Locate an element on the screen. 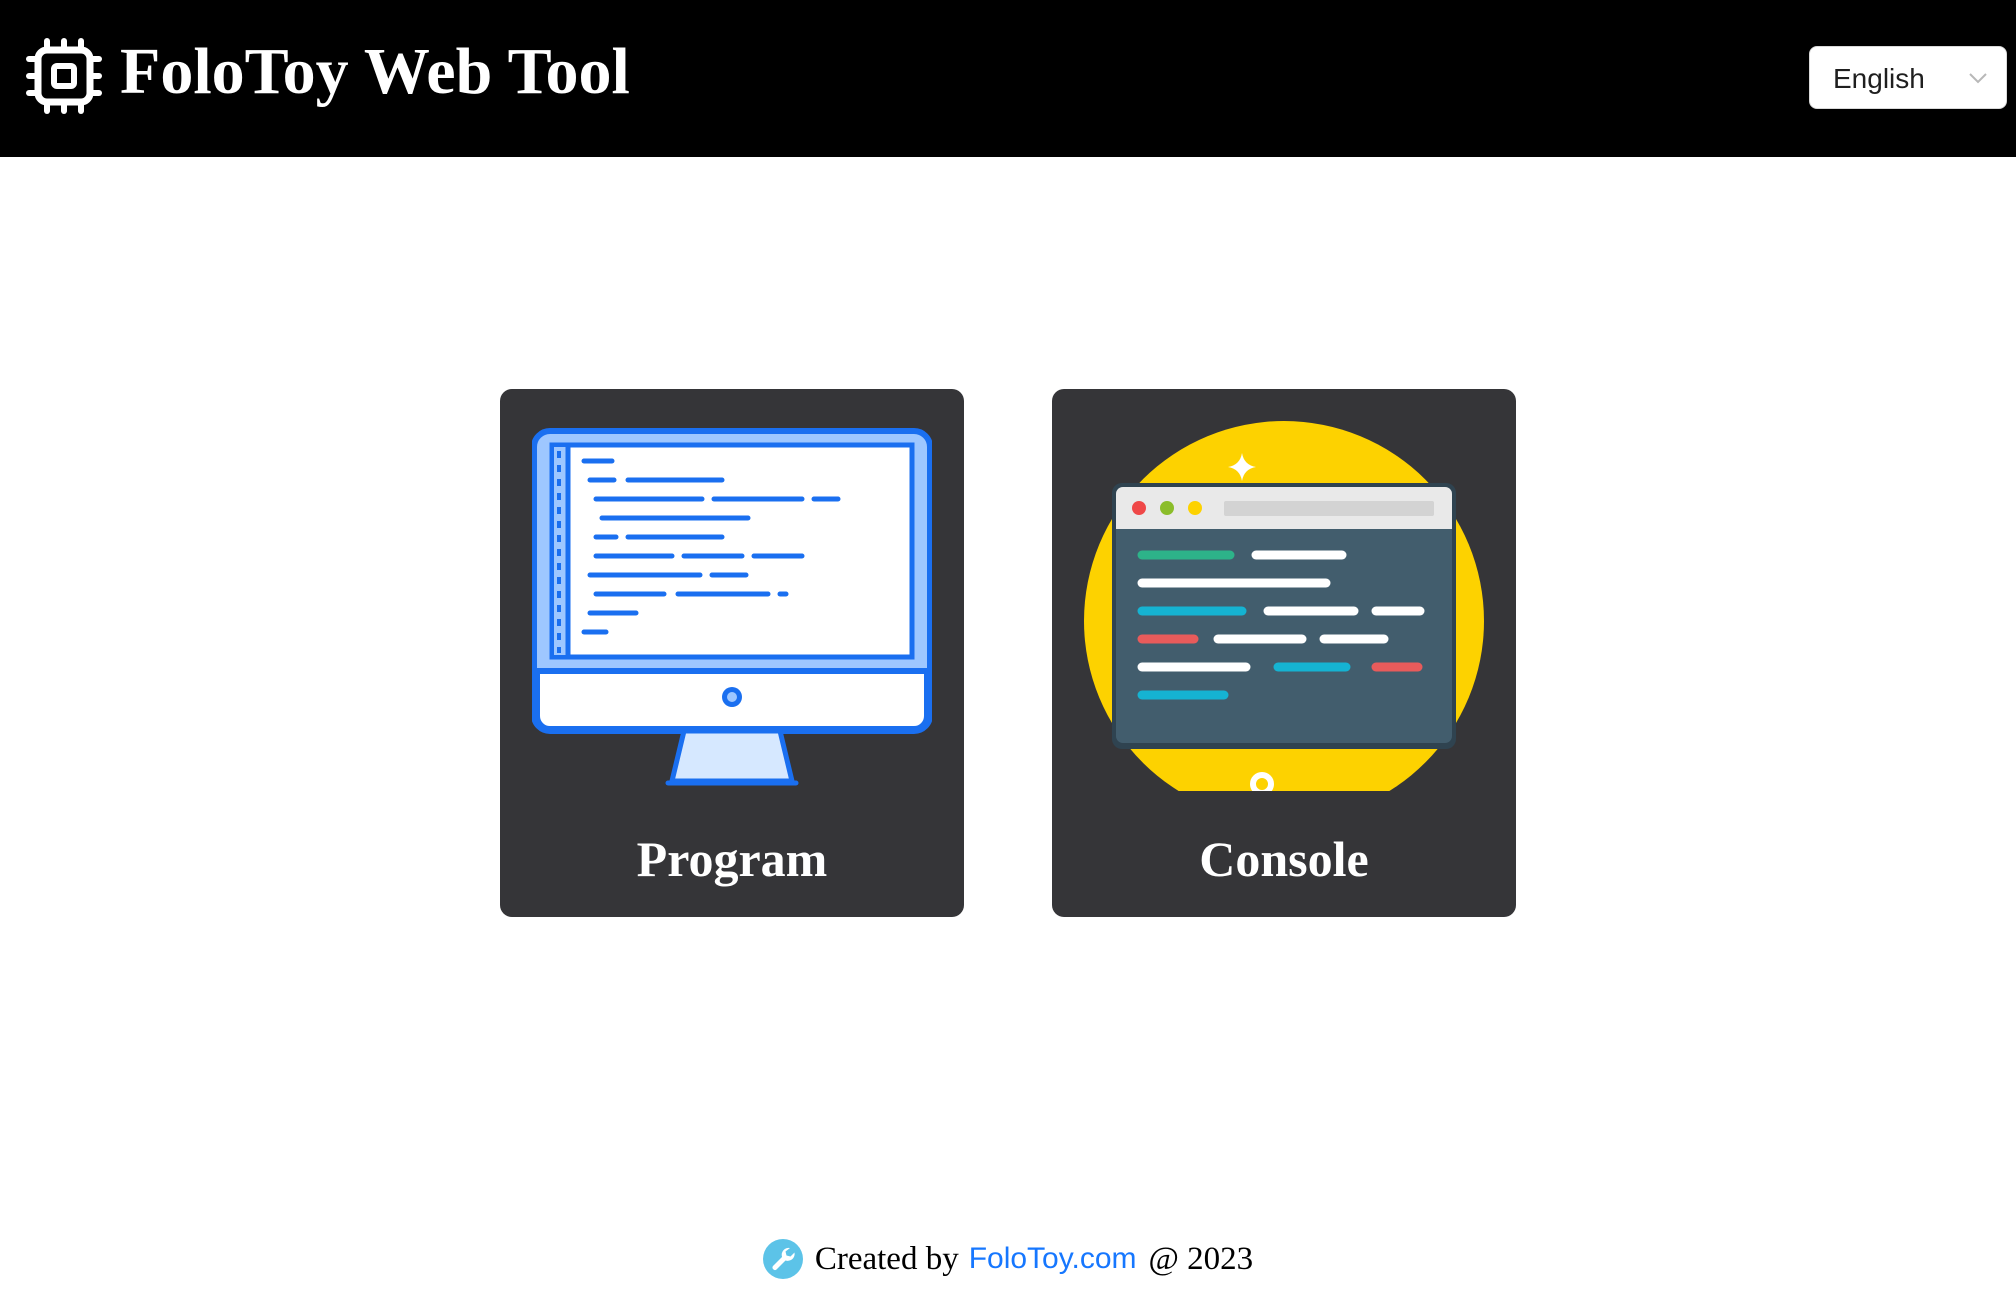 The width and height of the screenshot is (2016, 1296). chevron-down-icon is located at coordinates (1978, 78).